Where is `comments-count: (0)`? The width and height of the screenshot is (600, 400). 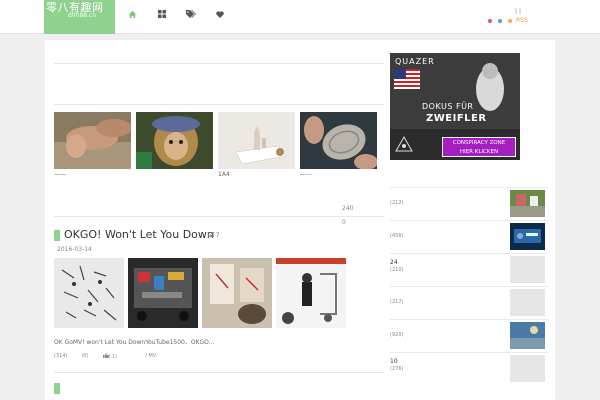
comments-count: (0) is located at coordinates (84, 356).